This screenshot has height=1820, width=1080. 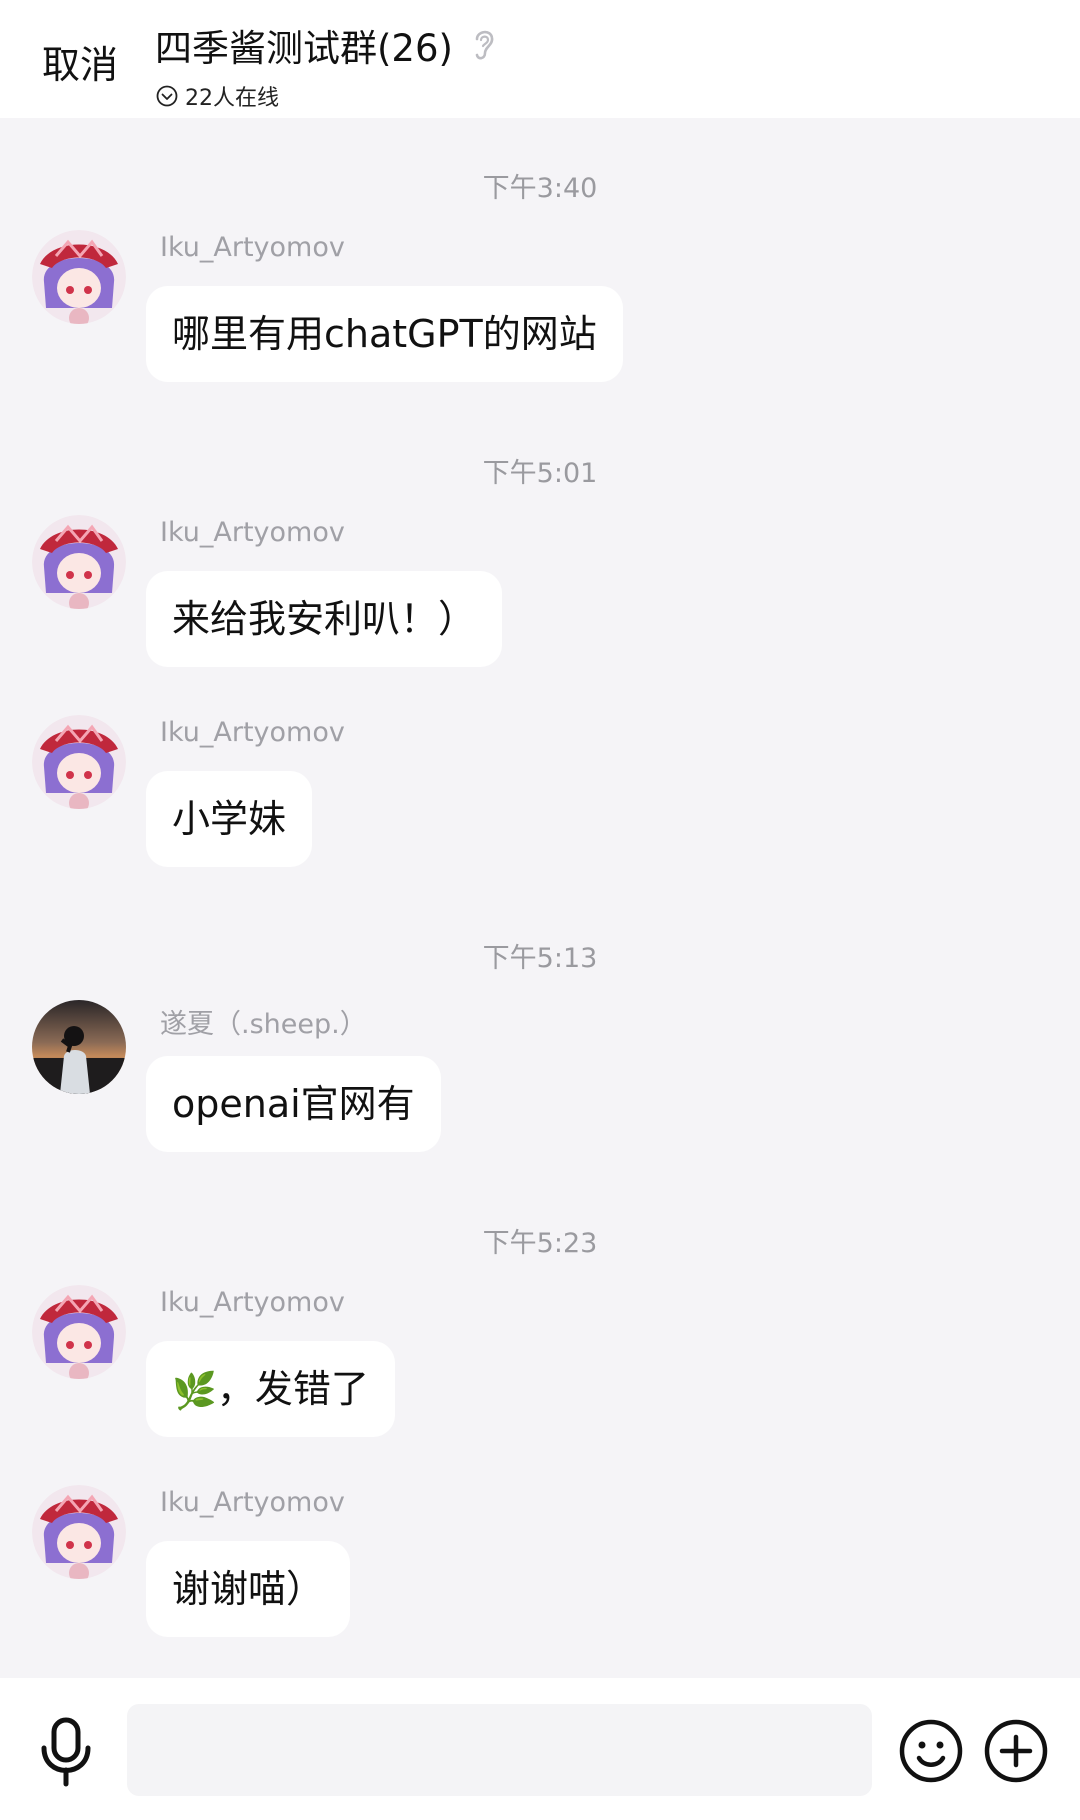 I want to click on timestamp: 下午3:40, so click(x=540, y=188).